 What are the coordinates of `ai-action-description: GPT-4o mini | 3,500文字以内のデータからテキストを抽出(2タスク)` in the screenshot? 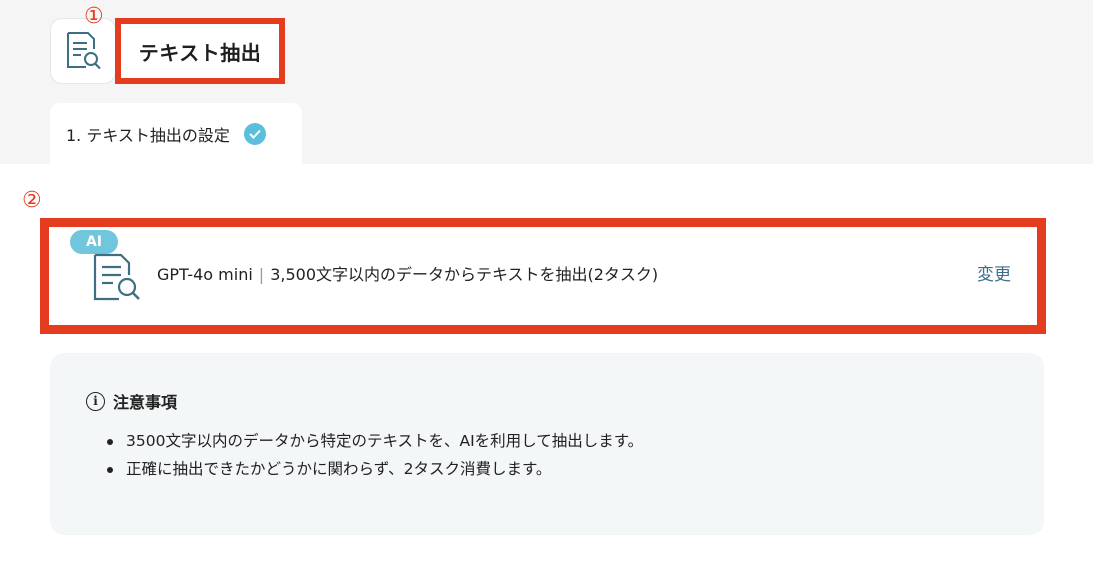 It's located at (407, 273).